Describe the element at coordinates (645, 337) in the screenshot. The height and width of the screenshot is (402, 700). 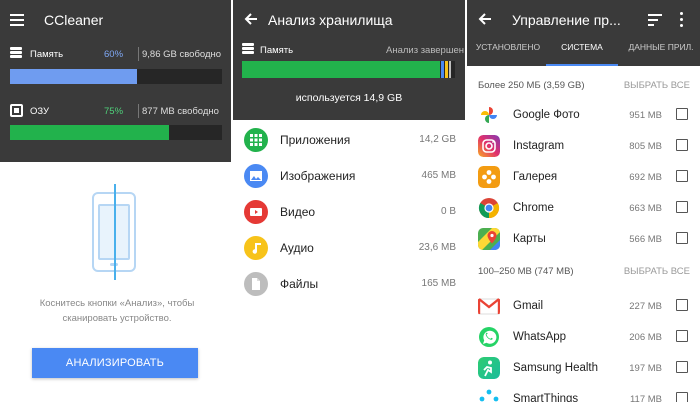
I see `app-size: 206 MB` at that location.